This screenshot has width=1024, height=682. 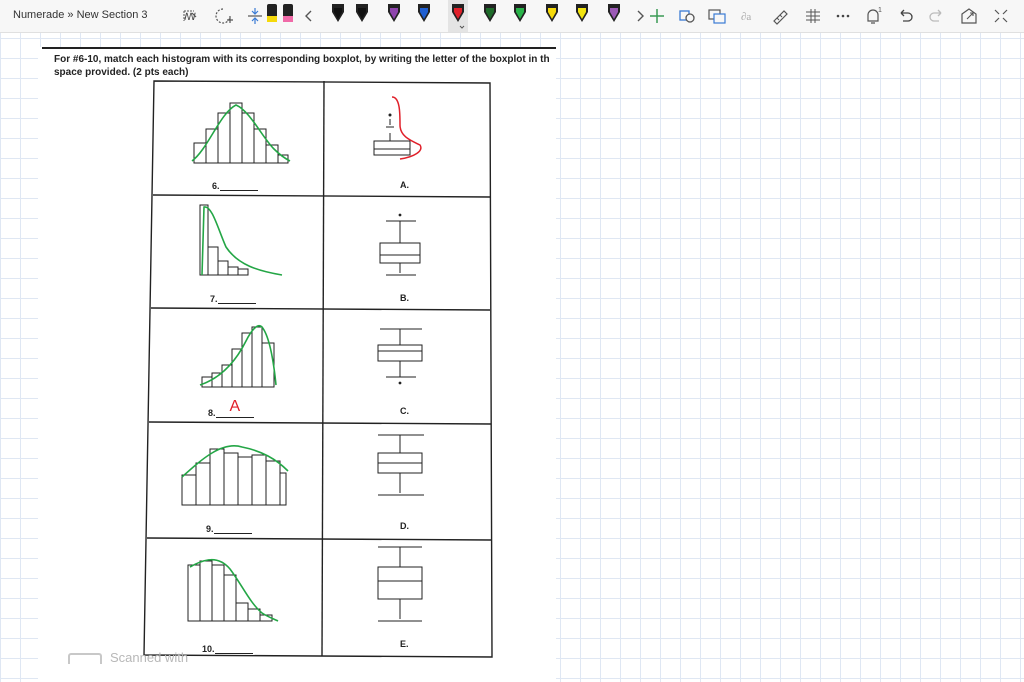 I want to click on question-10-number: 10., so click(x=208, y=649).